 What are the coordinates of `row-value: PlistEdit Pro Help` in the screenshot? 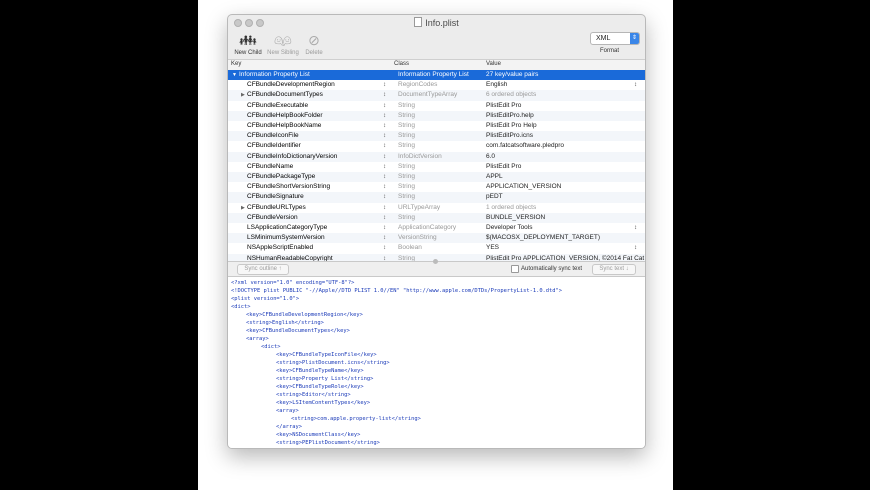 It's located at (511, 126).